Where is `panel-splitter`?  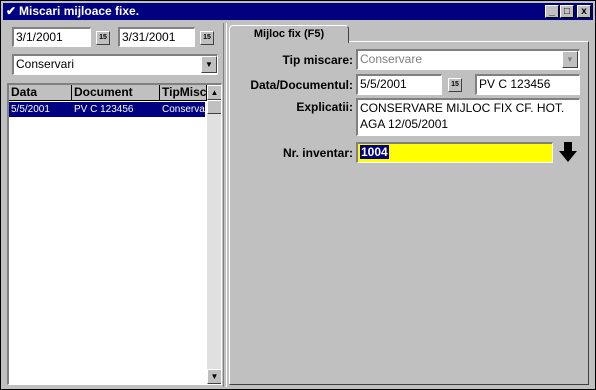
panel-splitter is located at coordinates (225, 205).